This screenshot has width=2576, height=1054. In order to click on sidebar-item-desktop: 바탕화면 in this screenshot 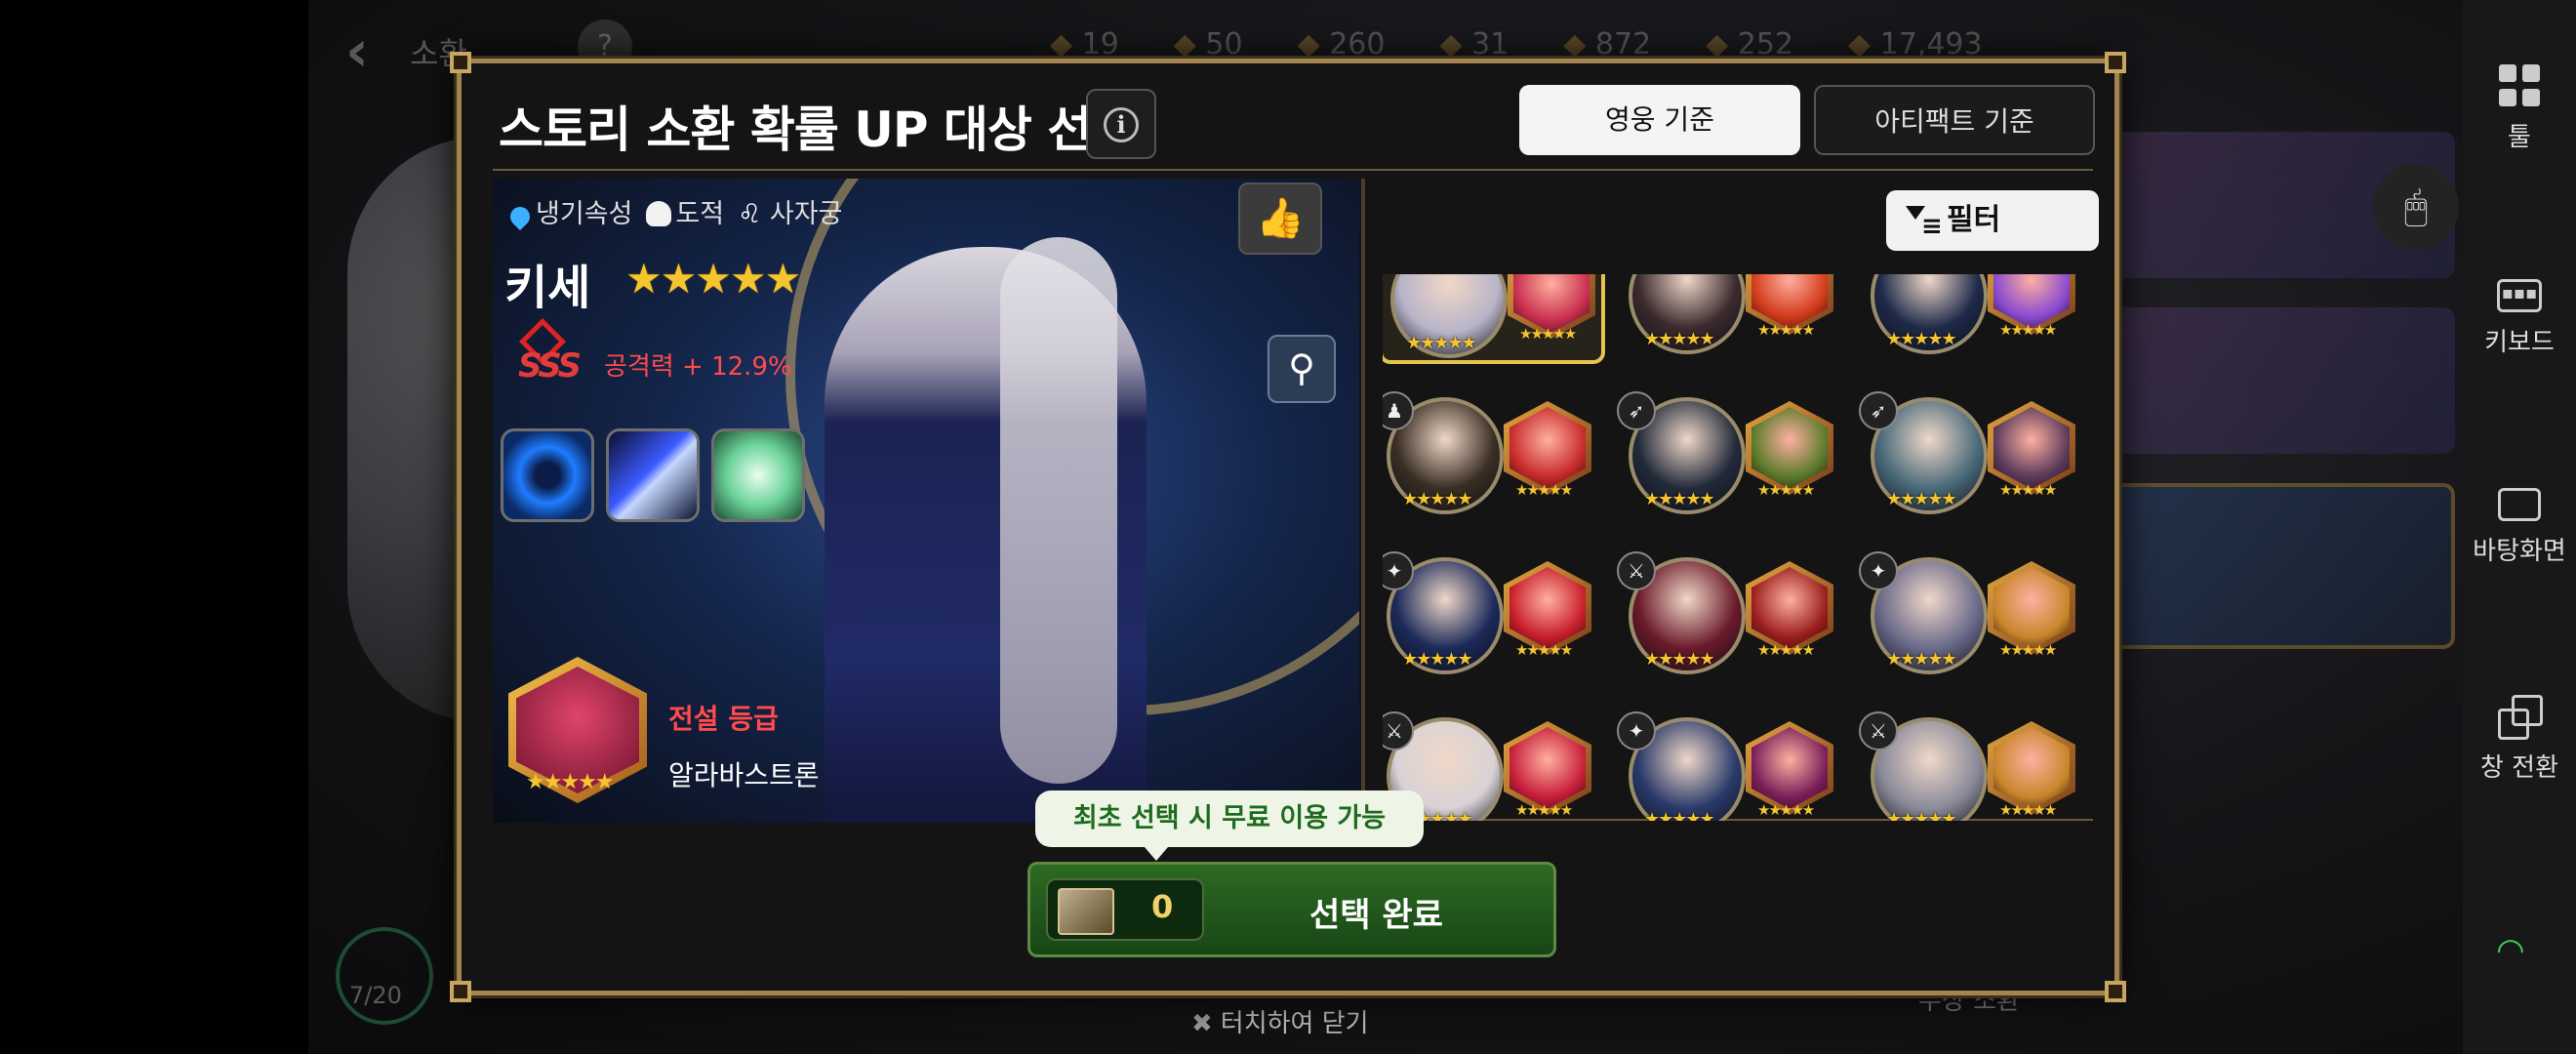, I will do `click(2519, 527)`.